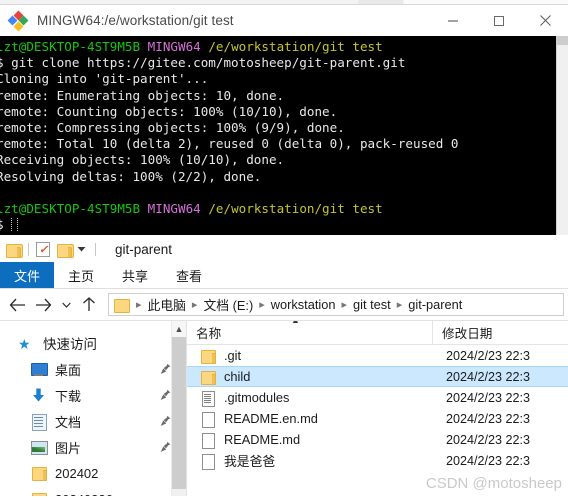 The image size is (568, 500). I want to click on explorer-window-title: git-parent, so click(144, 249).